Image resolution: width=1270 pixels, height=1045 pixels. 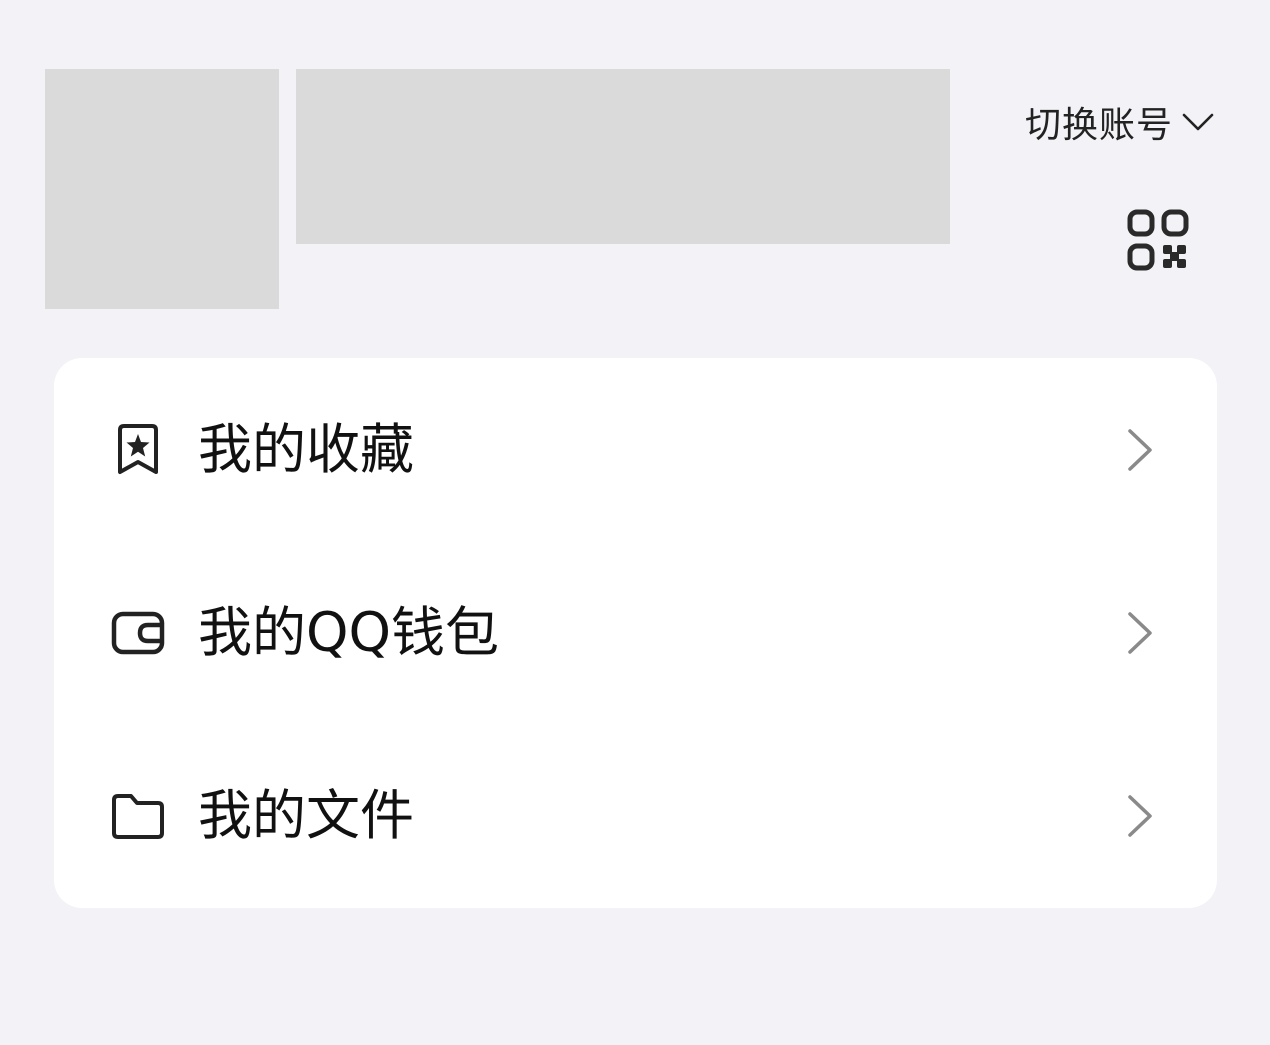 What do you see at coordinates (306, 449) in the screenshot?
I see `menu-item-label: 我的收藏` at bounding box center [306, 449].